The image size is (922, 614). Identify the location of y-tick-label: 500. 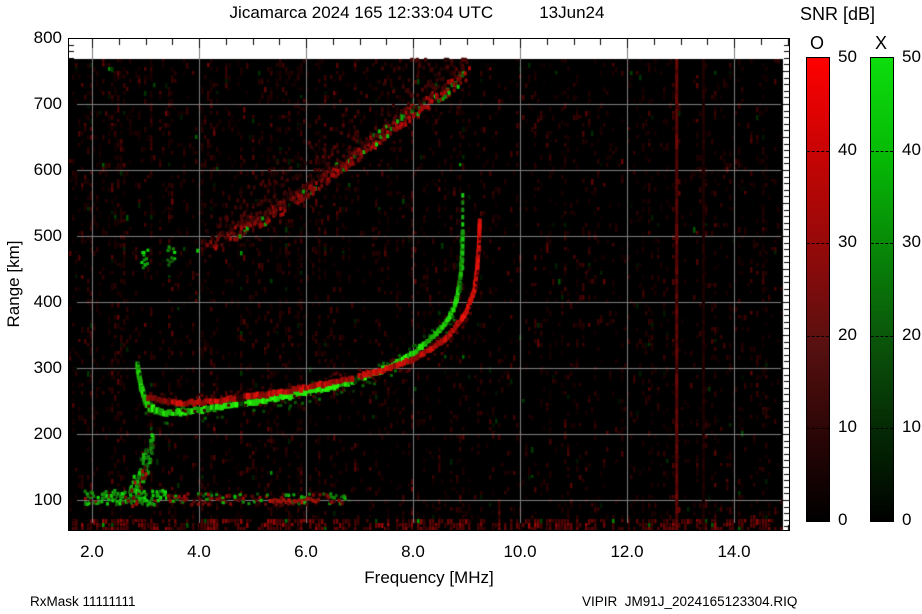
(47, 235).